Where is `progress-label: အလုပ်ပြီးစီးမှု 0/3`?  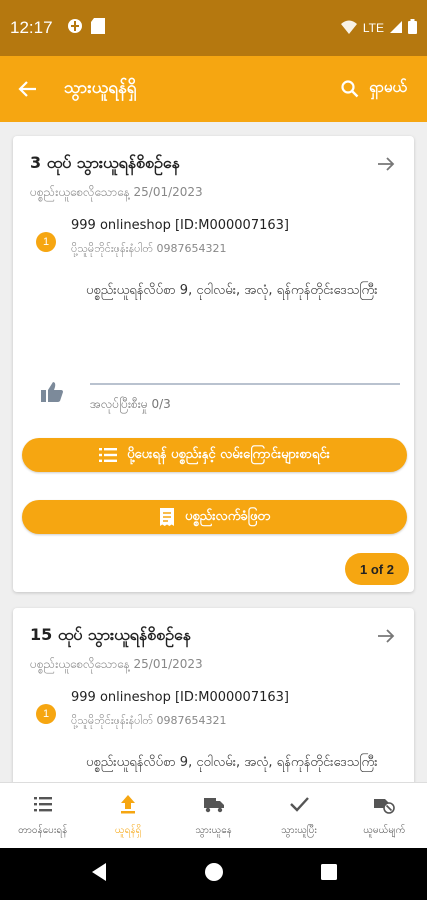
progress-label: အလုပ်ပြီးစီးမှု 0/3 is located at coordinates (130, 404).